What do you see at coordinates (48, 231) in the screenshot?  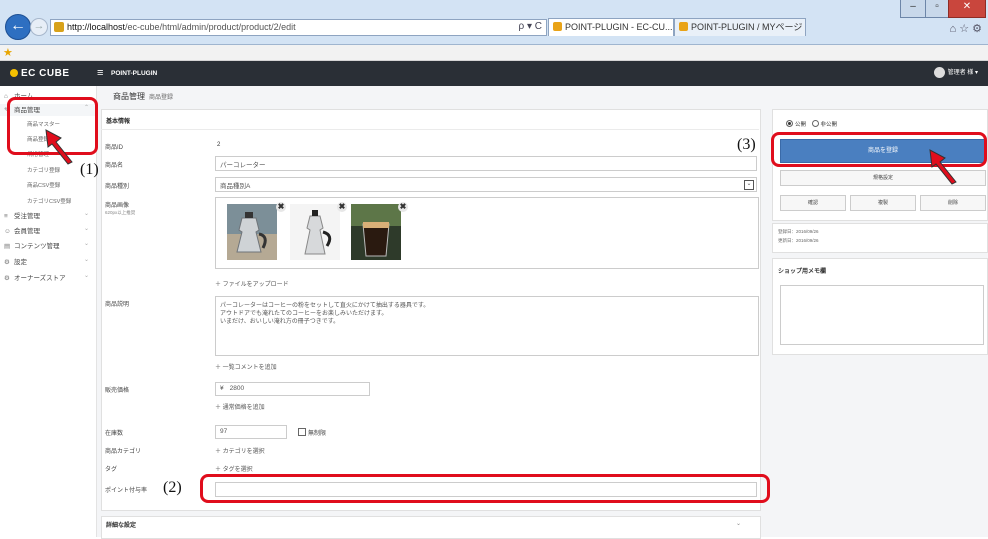 I see `sidebar-item-customers: ☺ 会員管理 ⌄` at bounding box center [48, 231].